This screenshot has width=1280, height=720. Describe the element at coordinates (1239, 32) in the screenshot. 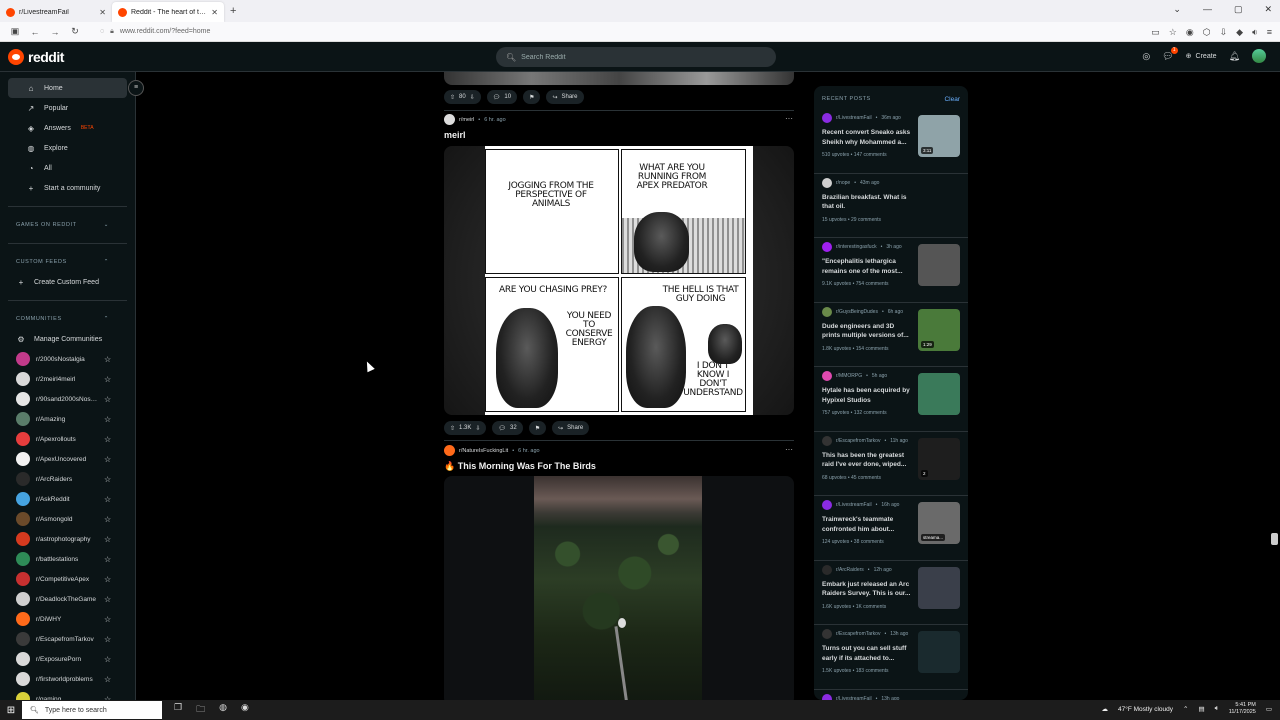

I see `ublock-icon: ◆` at that location.